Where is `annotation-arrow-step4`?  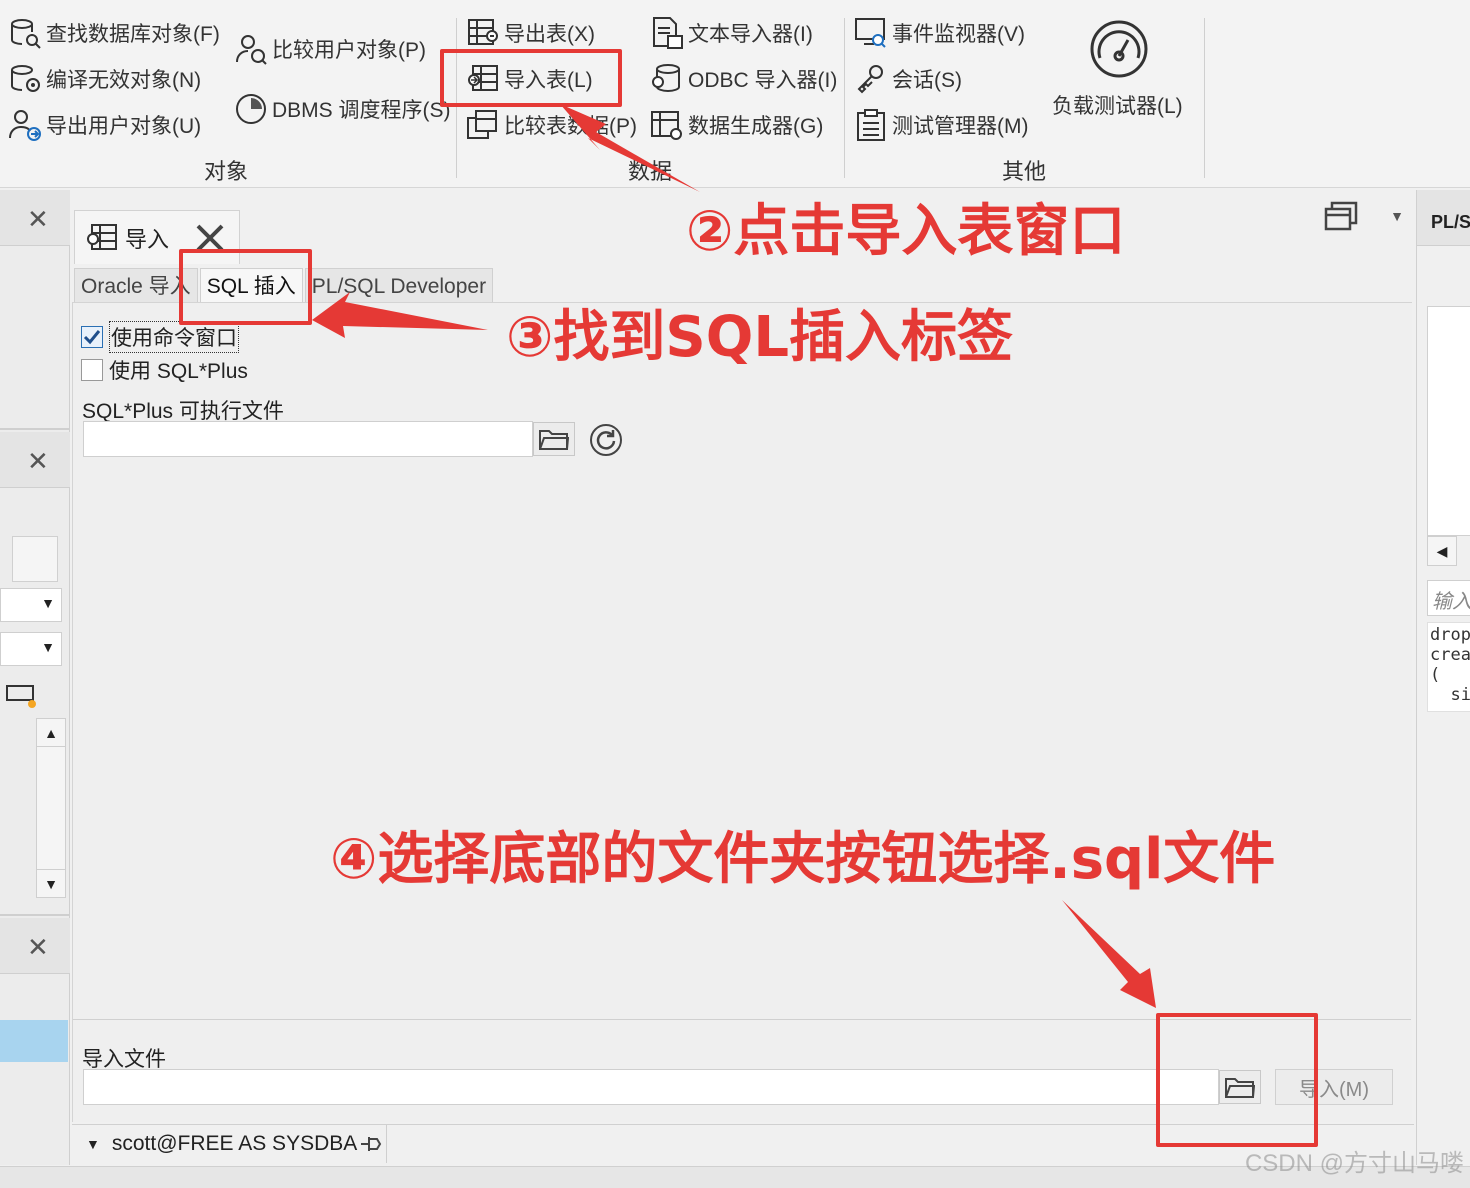 annotation-arrow-step4 is located at coordinates (1109, 954).